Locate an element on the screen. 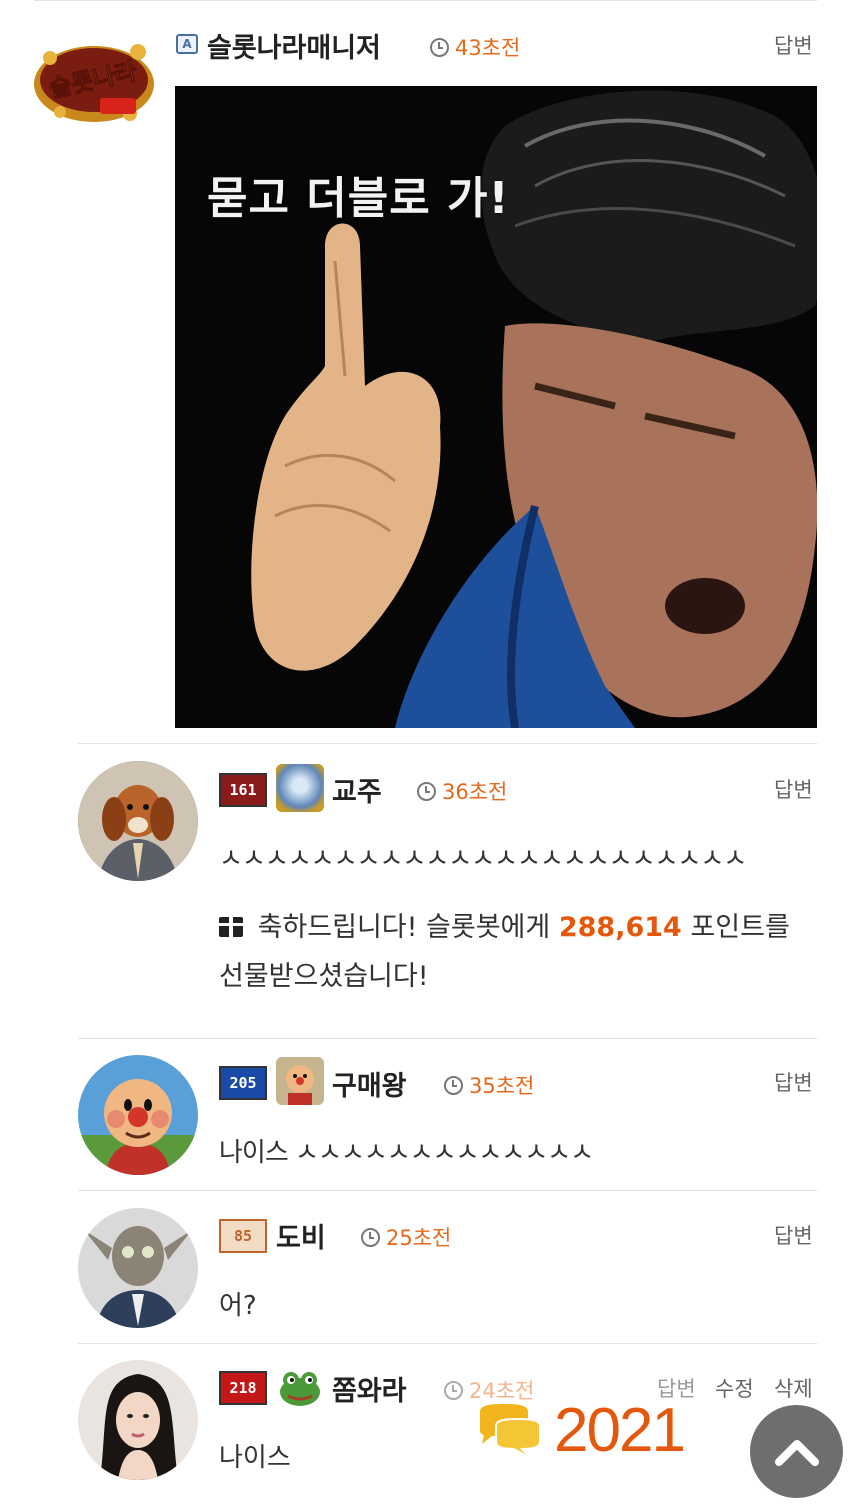 This screenshot has width=850, height=1507. comment-time: 35초전 is located at coordinates (489, 1085).